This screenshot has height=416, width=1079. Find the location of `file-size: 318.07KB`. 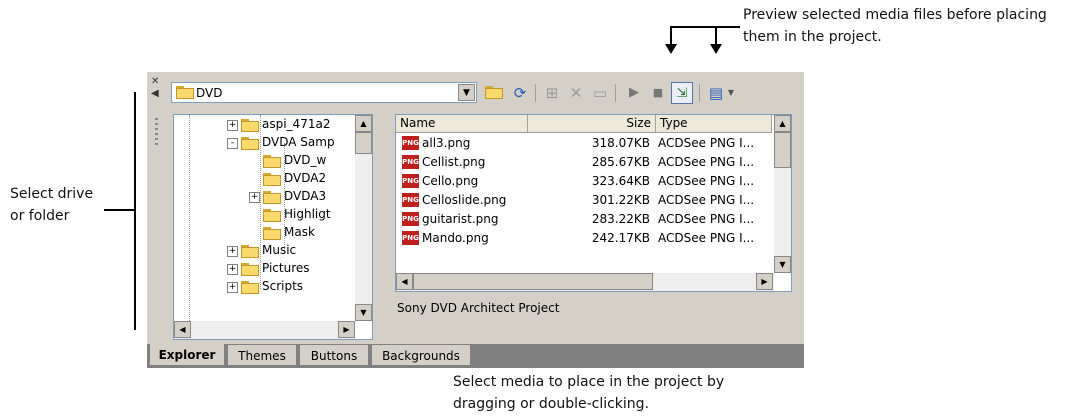

file-size: 318.07KB is located at coordinates (620, 143).